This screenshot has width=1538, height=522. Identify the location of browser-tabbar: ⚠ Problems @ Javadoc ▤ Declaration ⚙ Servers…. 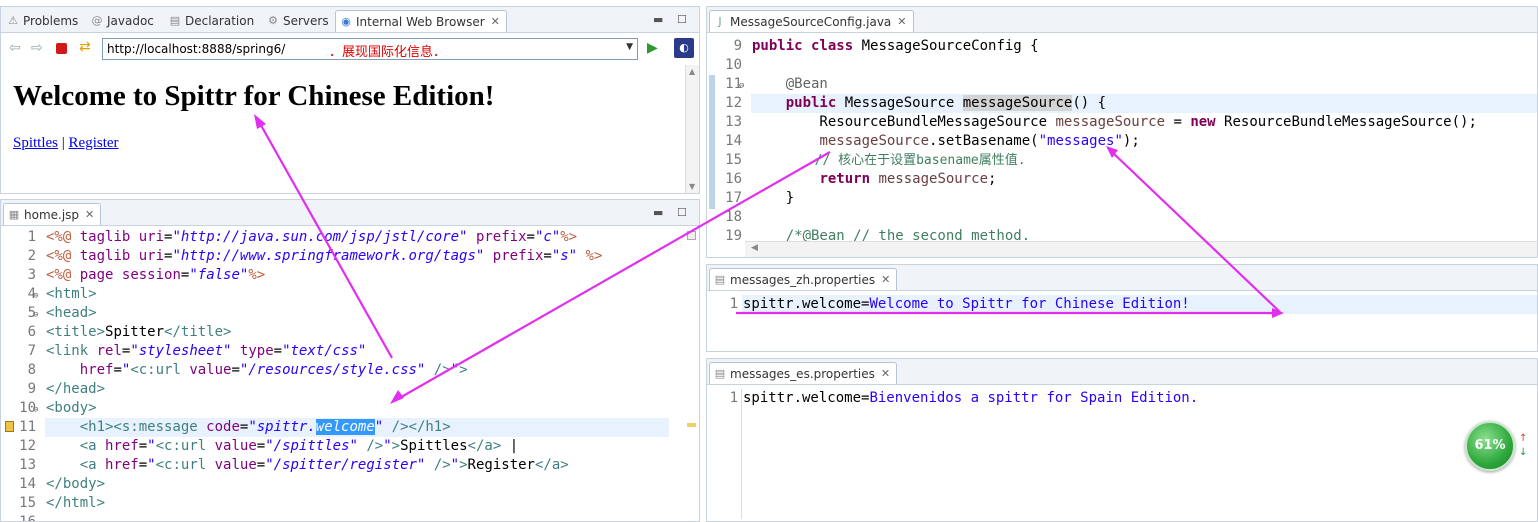
(350, 20).